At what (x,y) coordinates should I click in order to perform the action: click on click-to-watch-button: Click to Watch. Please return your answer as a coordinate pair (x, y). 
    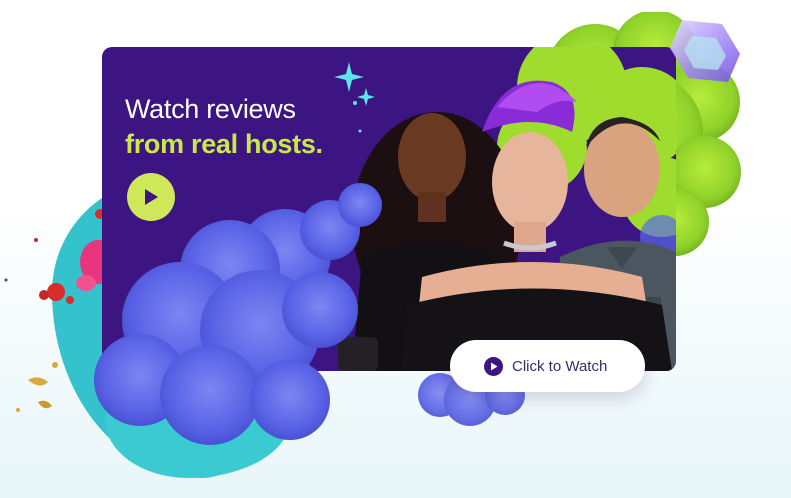
    Looking at the image, I should click on (547, 366).